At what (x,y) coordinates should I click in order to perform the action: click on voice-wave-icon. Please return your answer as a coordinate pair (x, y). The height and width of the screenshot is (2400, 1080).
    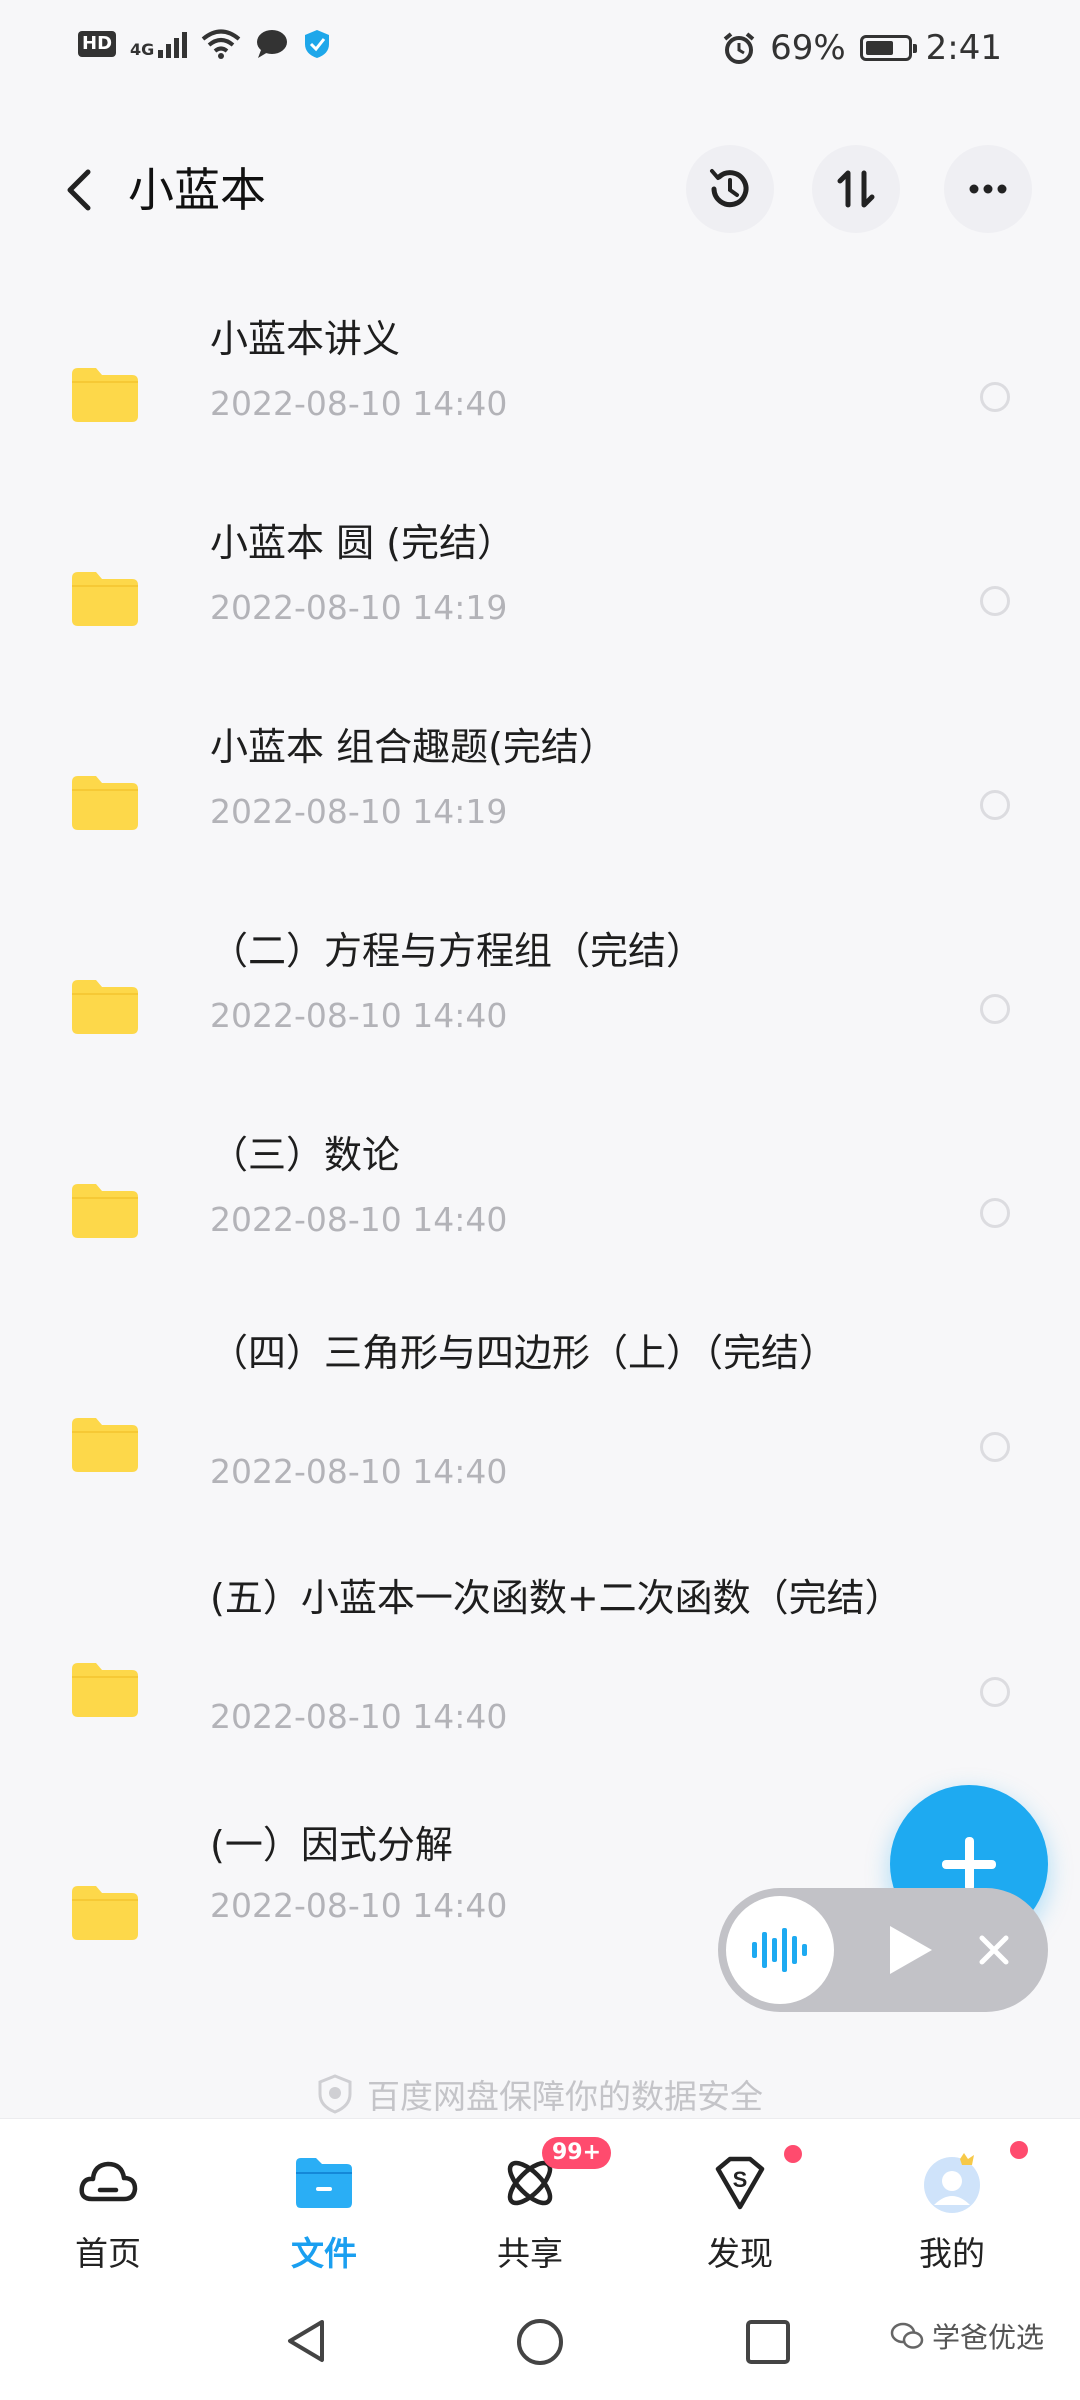
    Looking at the image, I should click on (780, 1950).